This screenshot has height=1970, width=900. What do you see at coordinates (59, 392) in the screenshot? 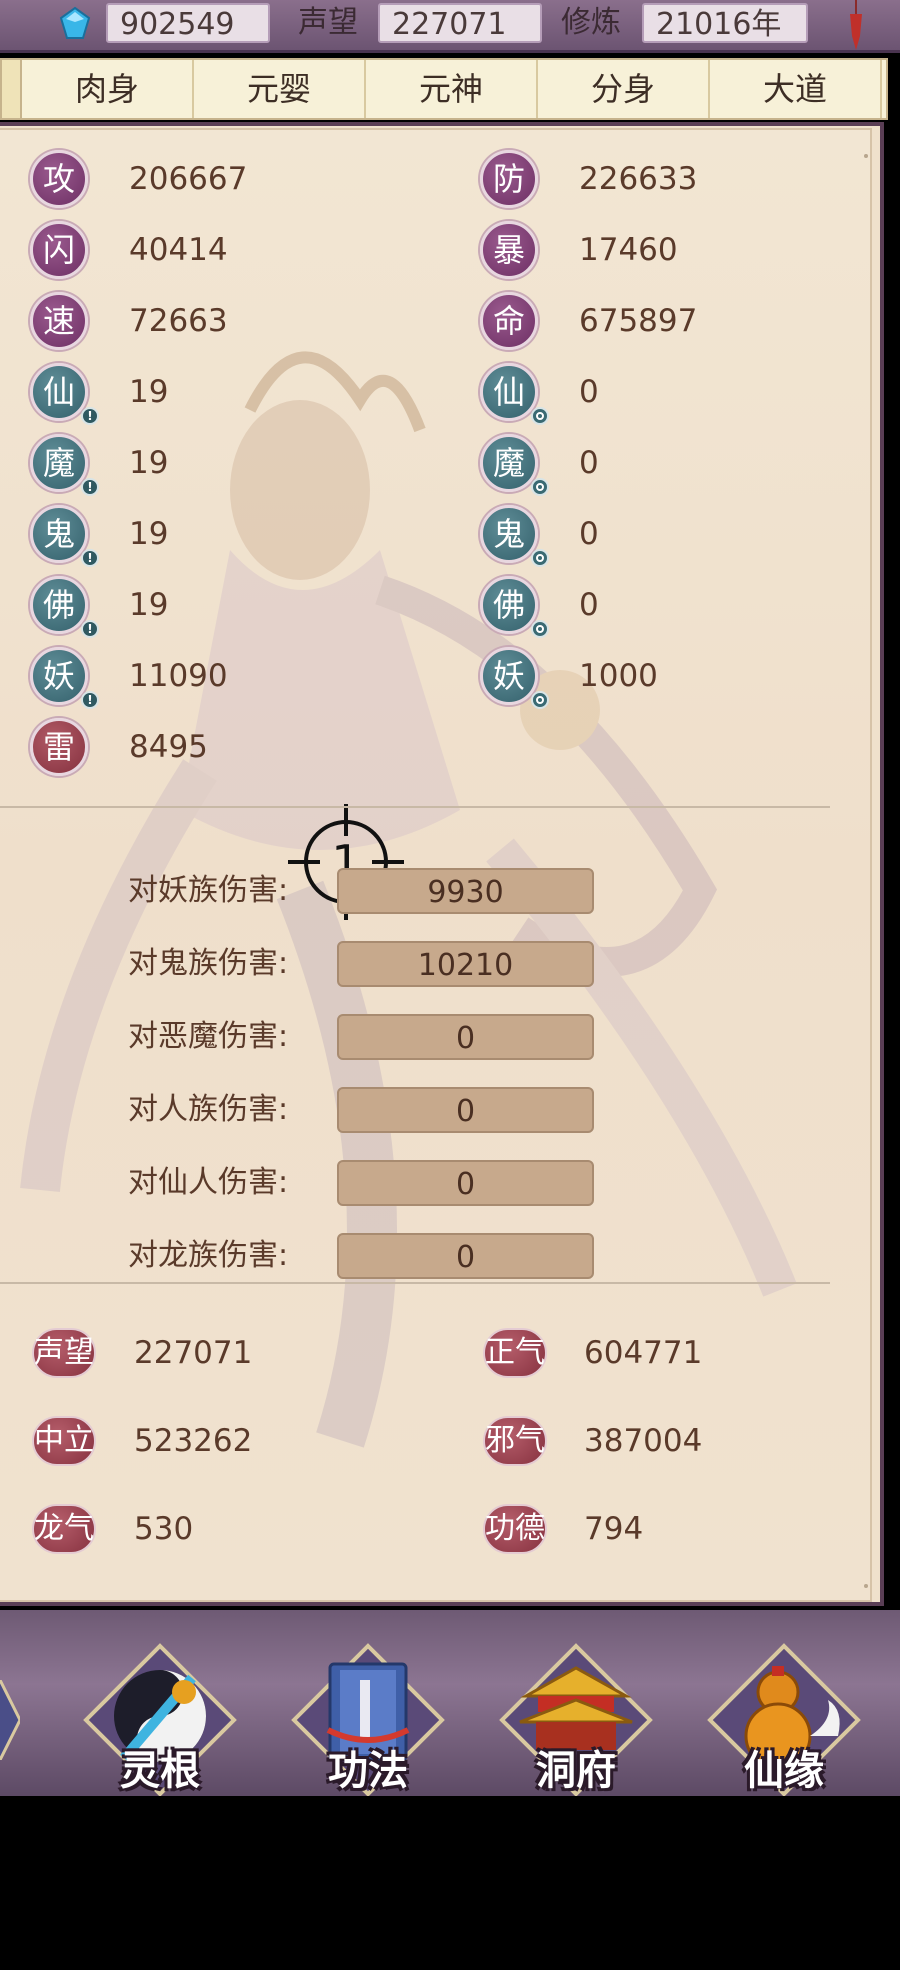
I see `immortal-attack-icon: 仙` at bounding box center [59, 392].